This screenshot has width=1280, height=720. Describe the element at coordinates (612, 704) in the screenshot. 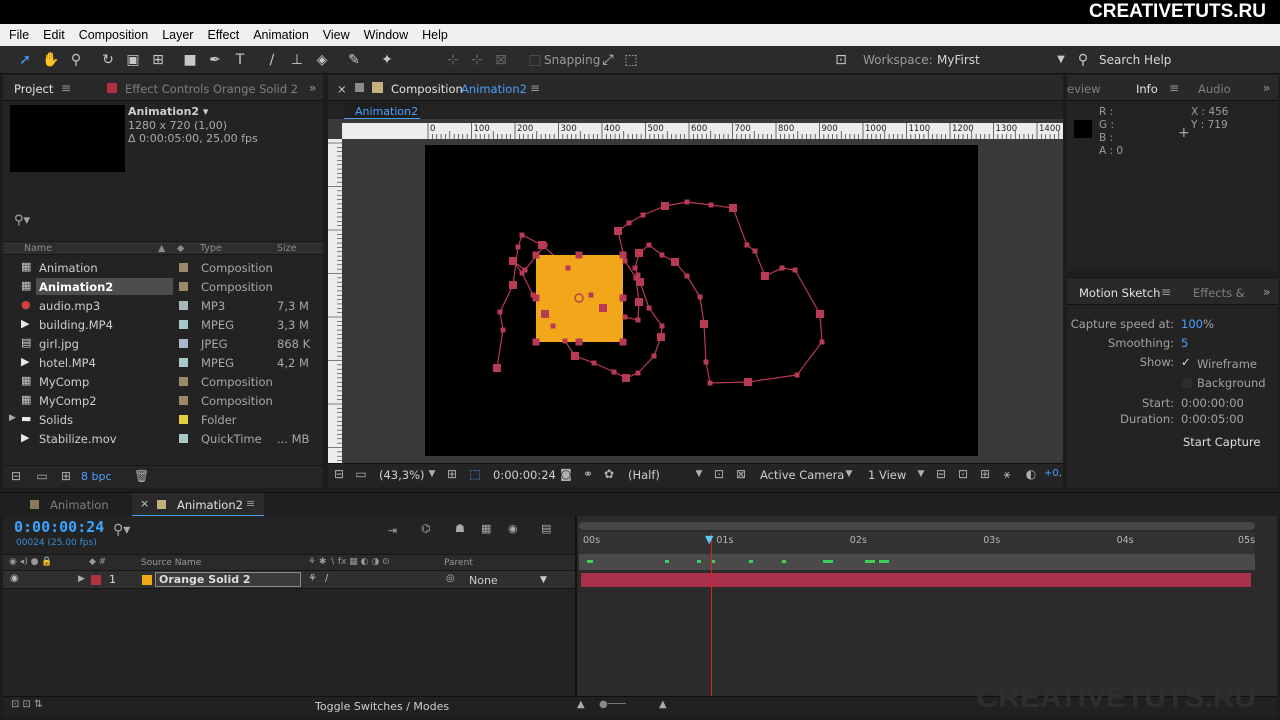

I see `zoom-slider: ●───` at that location.